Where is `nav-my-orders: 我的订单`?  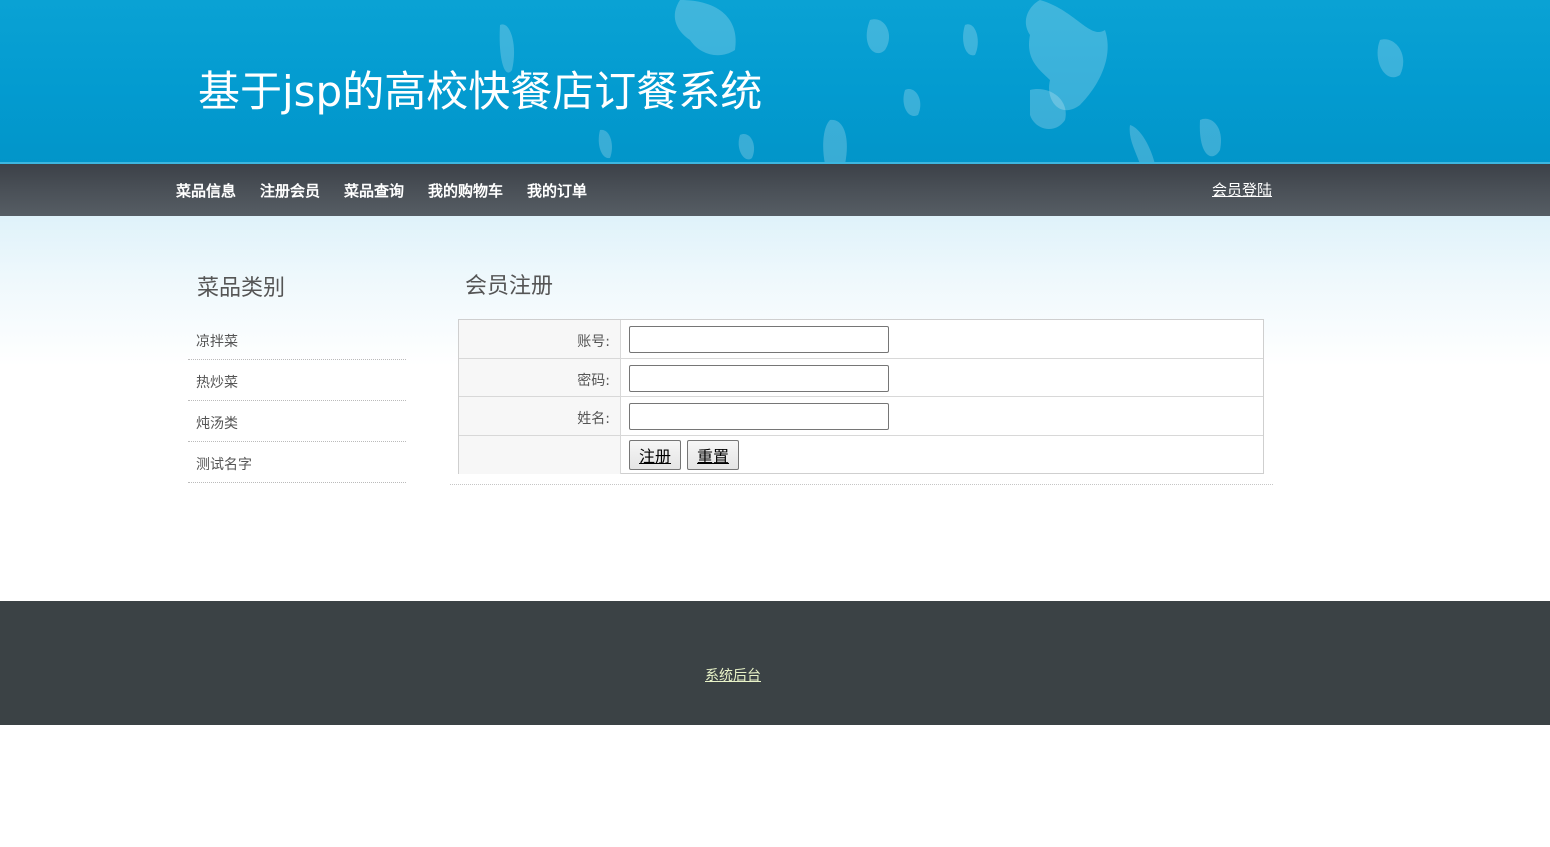
nav-my-orders: 我的订单 is located at coordinates (557, 190).